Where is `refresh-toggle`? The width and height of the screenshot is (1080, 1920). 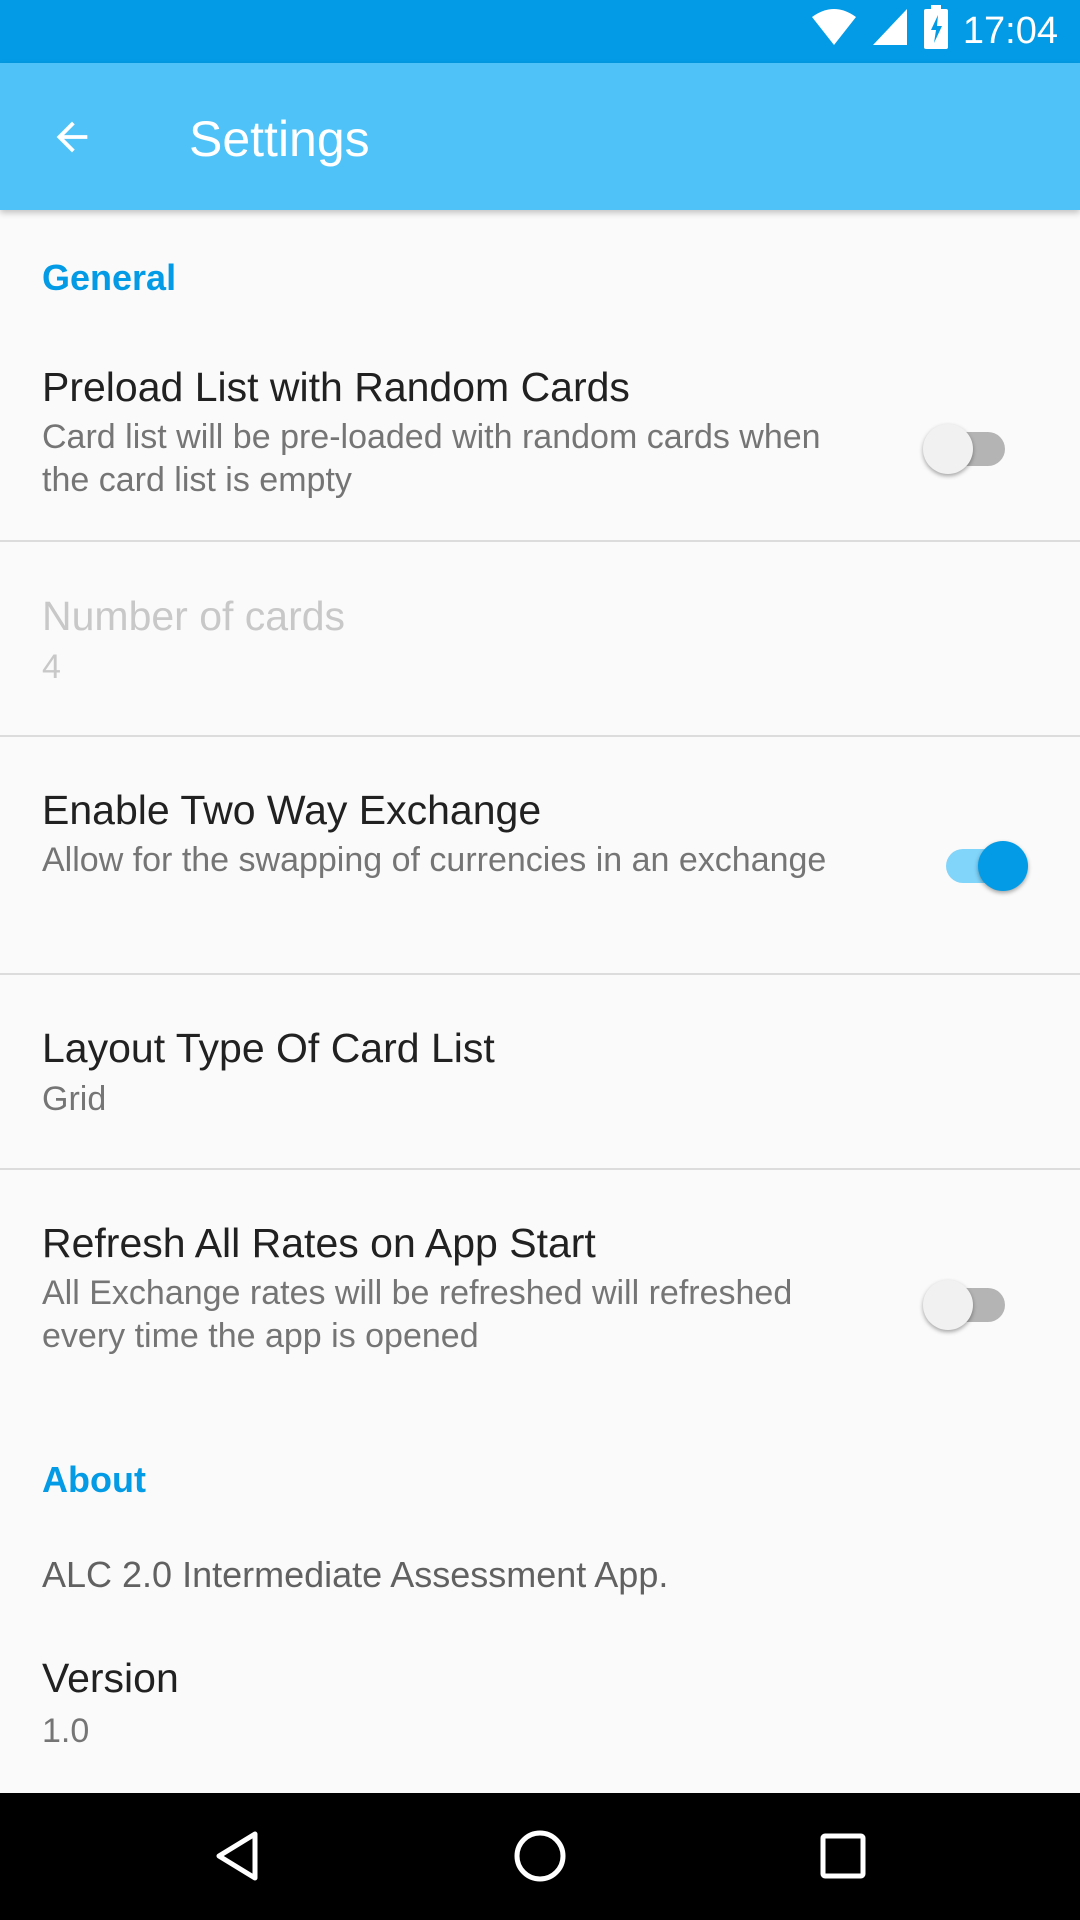 refresh-toggle is located at coordinates (968, 1299).